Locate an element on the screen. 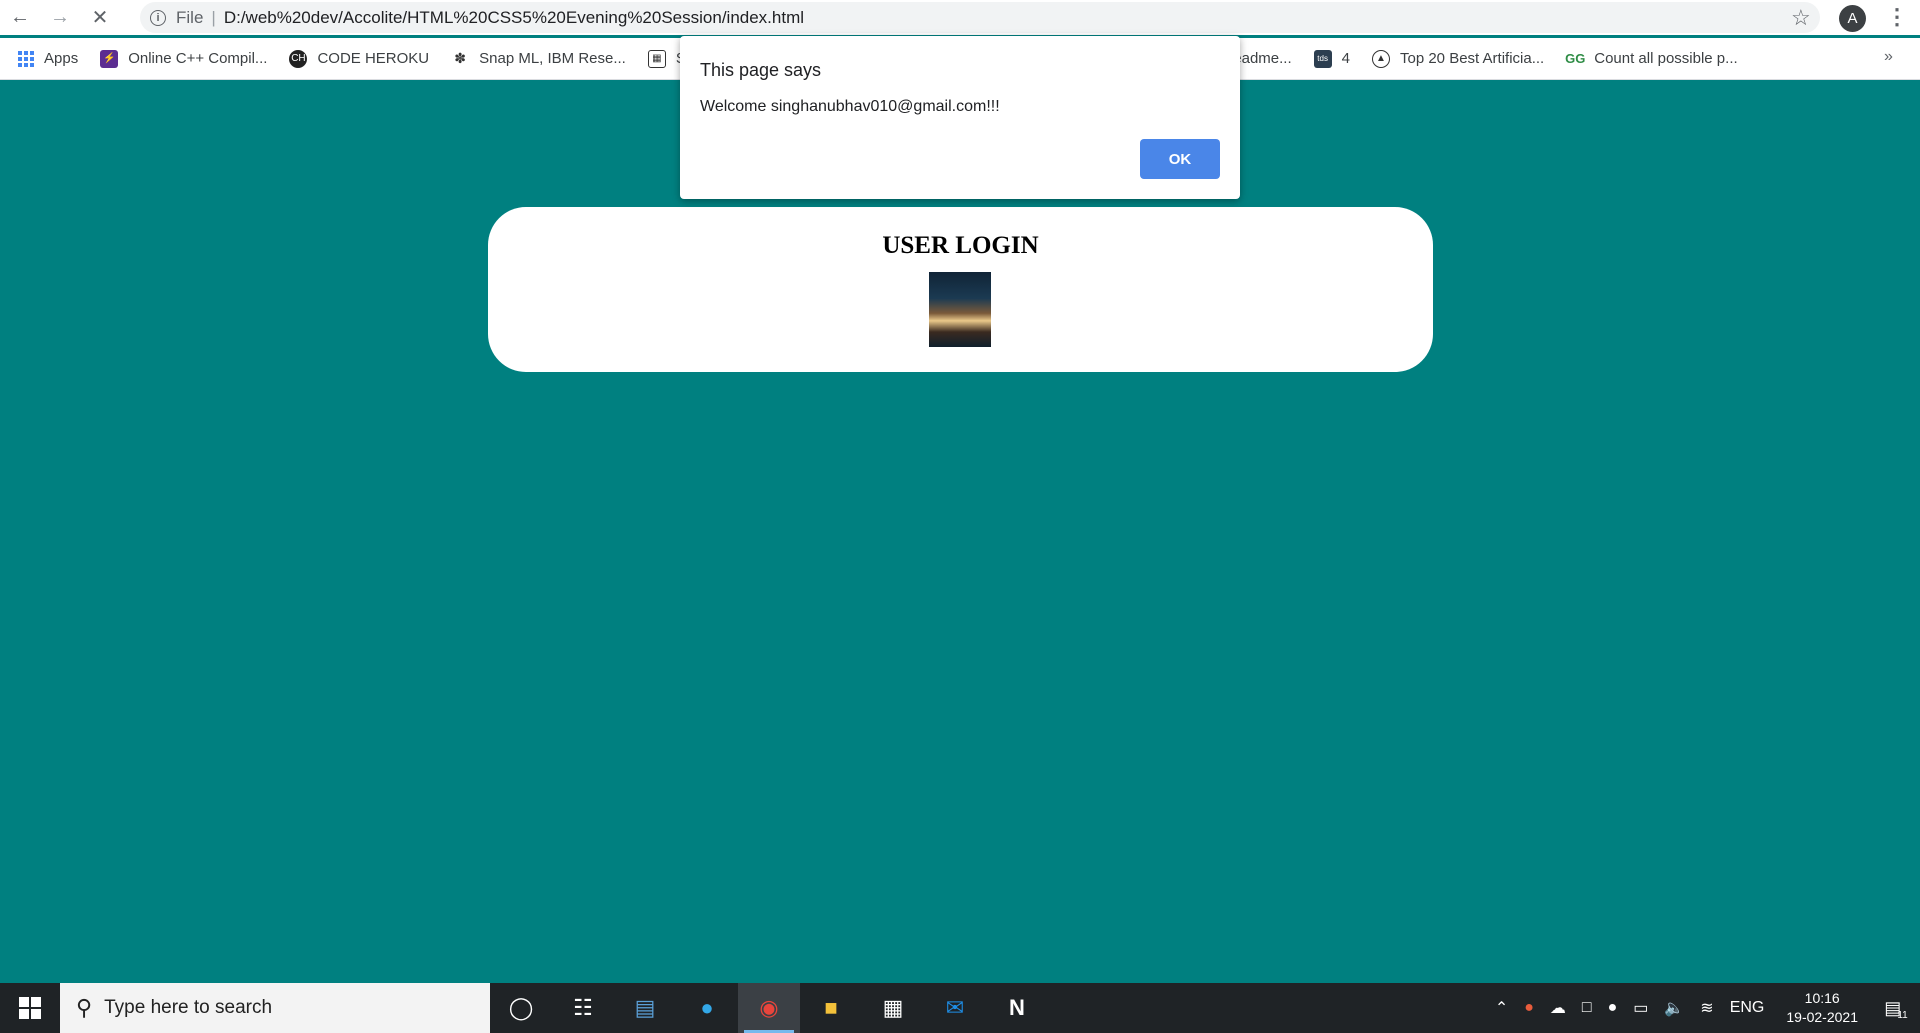  bookmark-code-heroku: CH CODE HEROKU is located at coordinates (359, 58).